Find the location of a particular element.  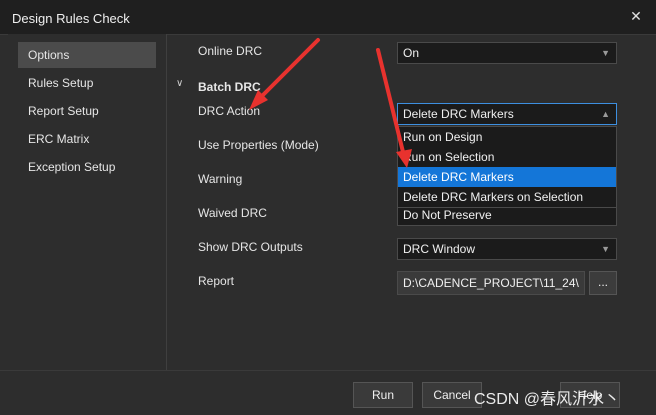

waived-drc-label: Waived DRC is located at coordinates (232, 213).